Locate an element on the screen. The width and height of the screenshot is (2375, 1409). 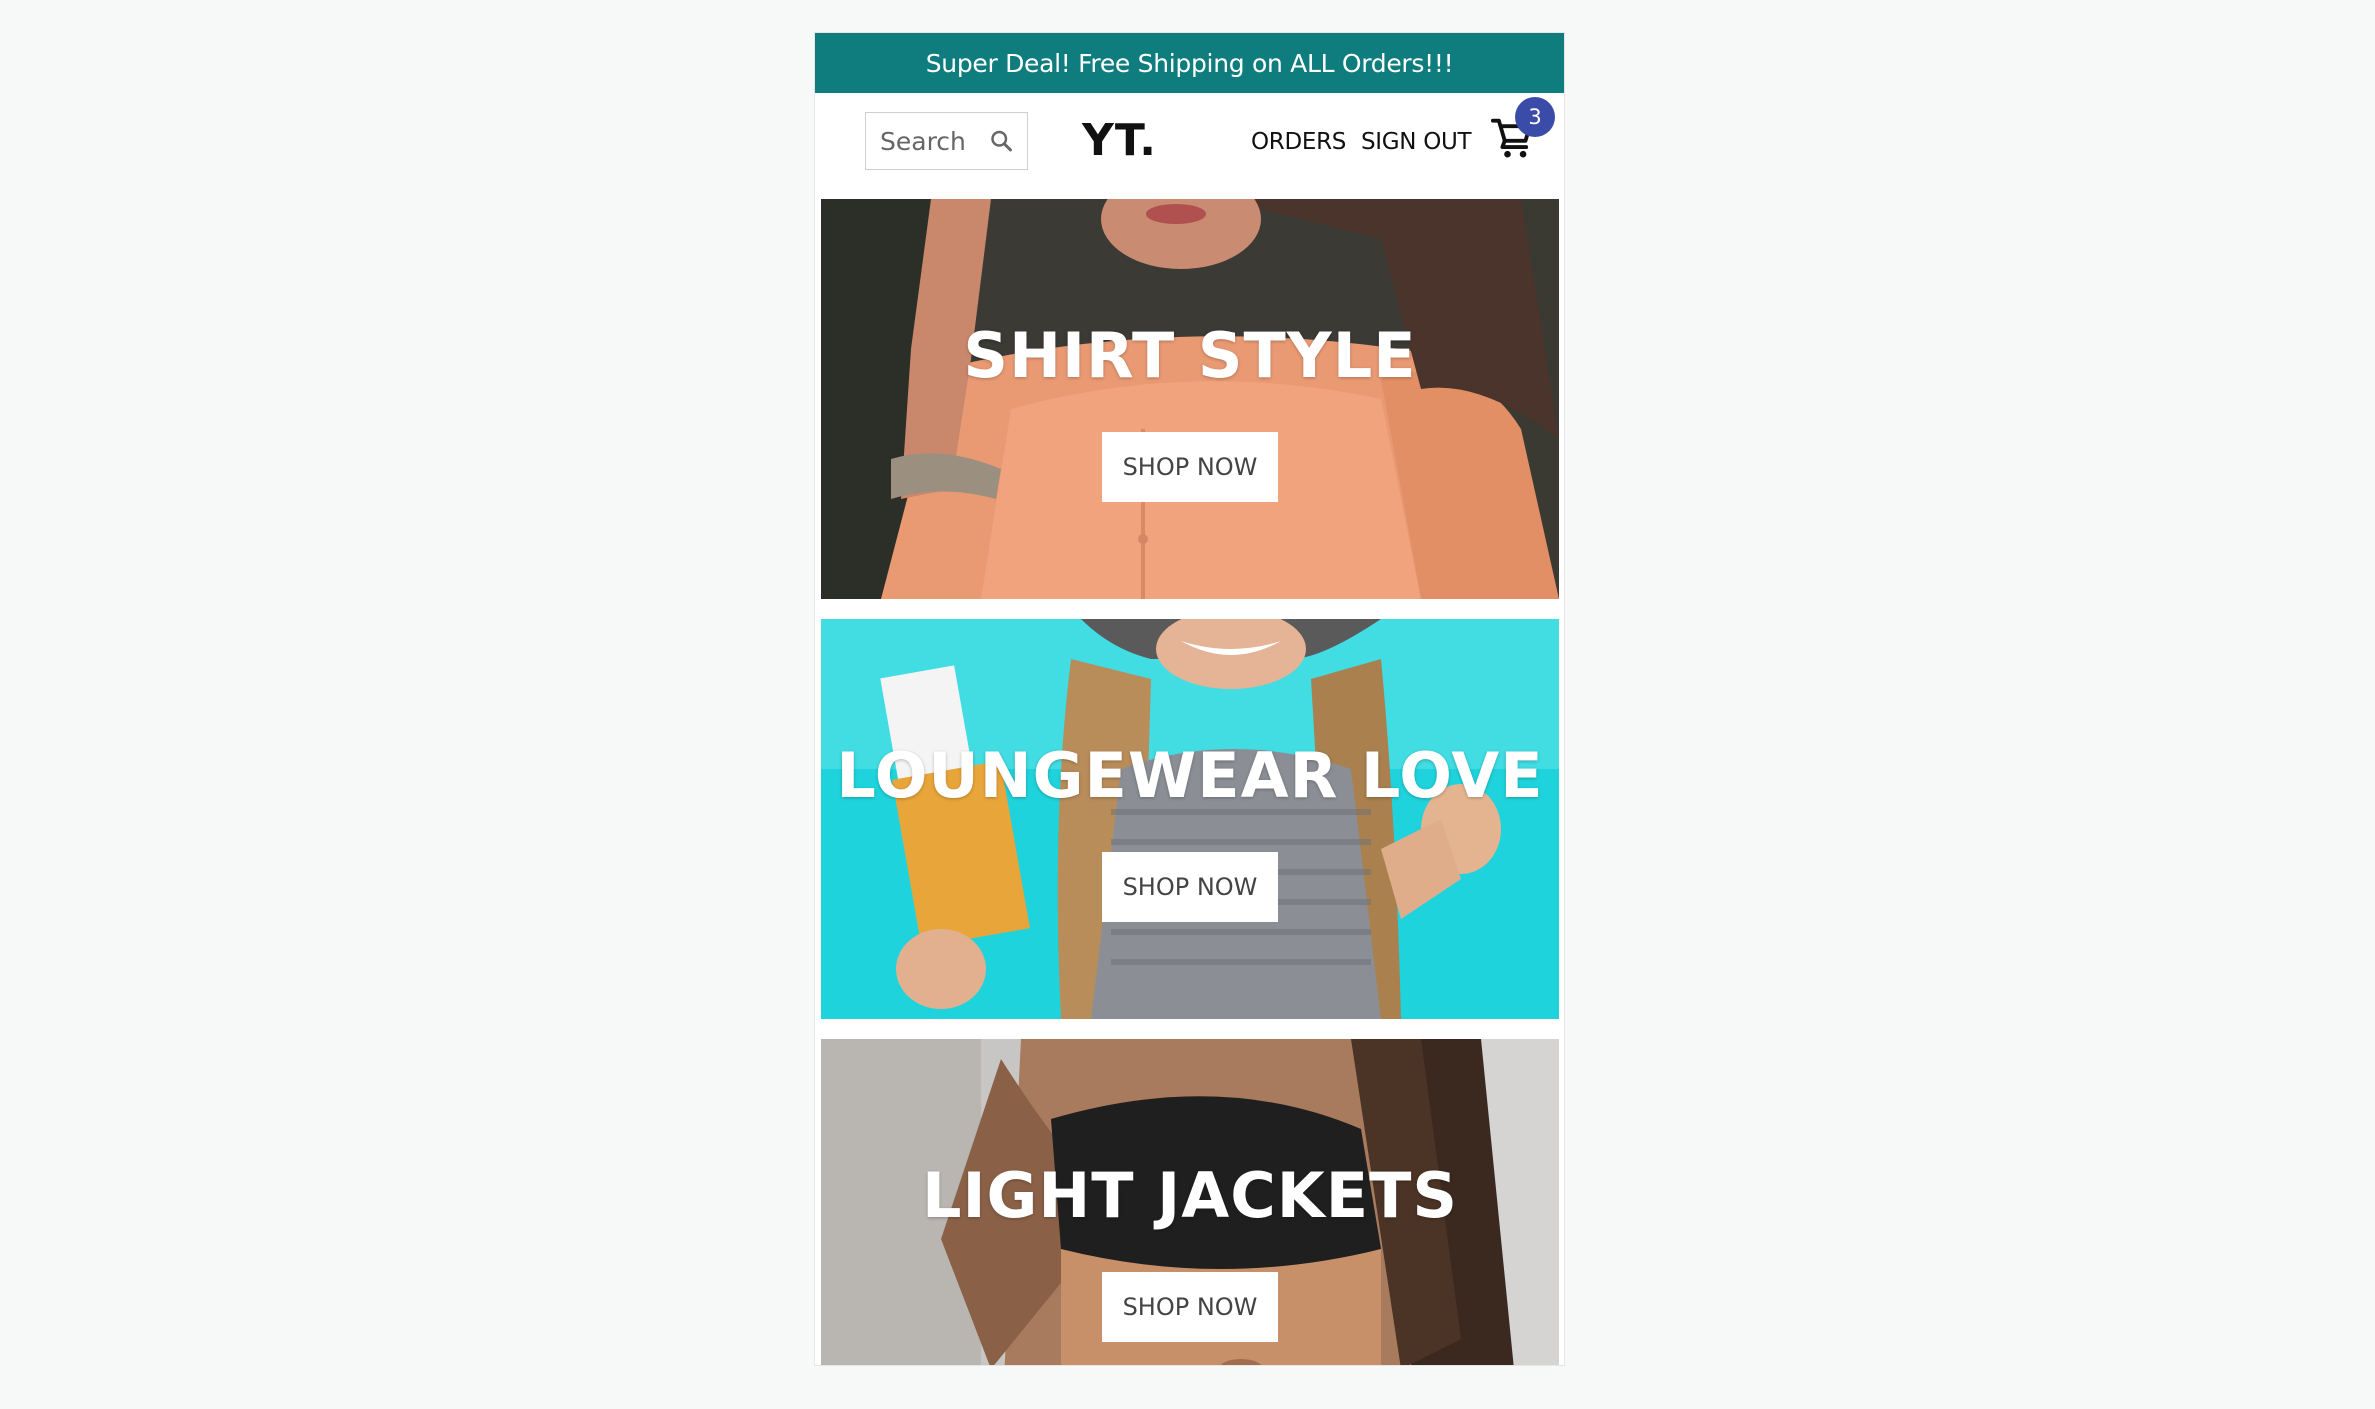
hero-shirt-style: SHIRT STYLE SHOP NOW is located at coordinates (1190, 399).